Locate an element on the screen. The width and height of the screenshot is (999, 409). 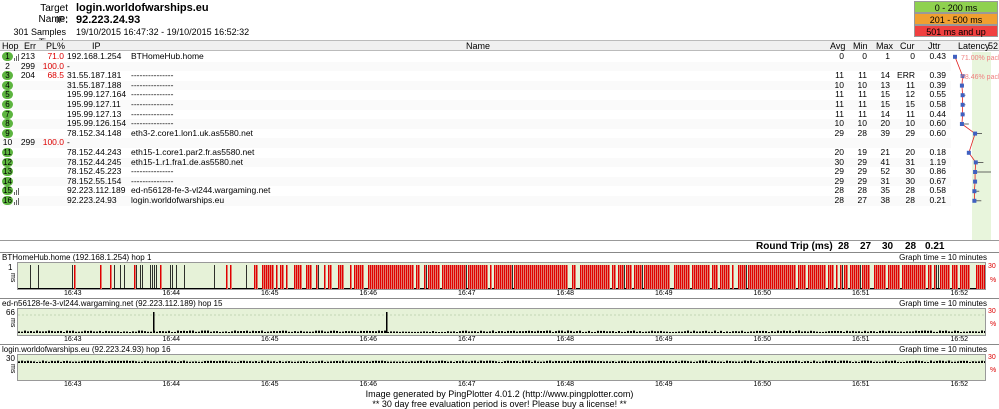
col-name: Name is located at coordinates (478, 46).